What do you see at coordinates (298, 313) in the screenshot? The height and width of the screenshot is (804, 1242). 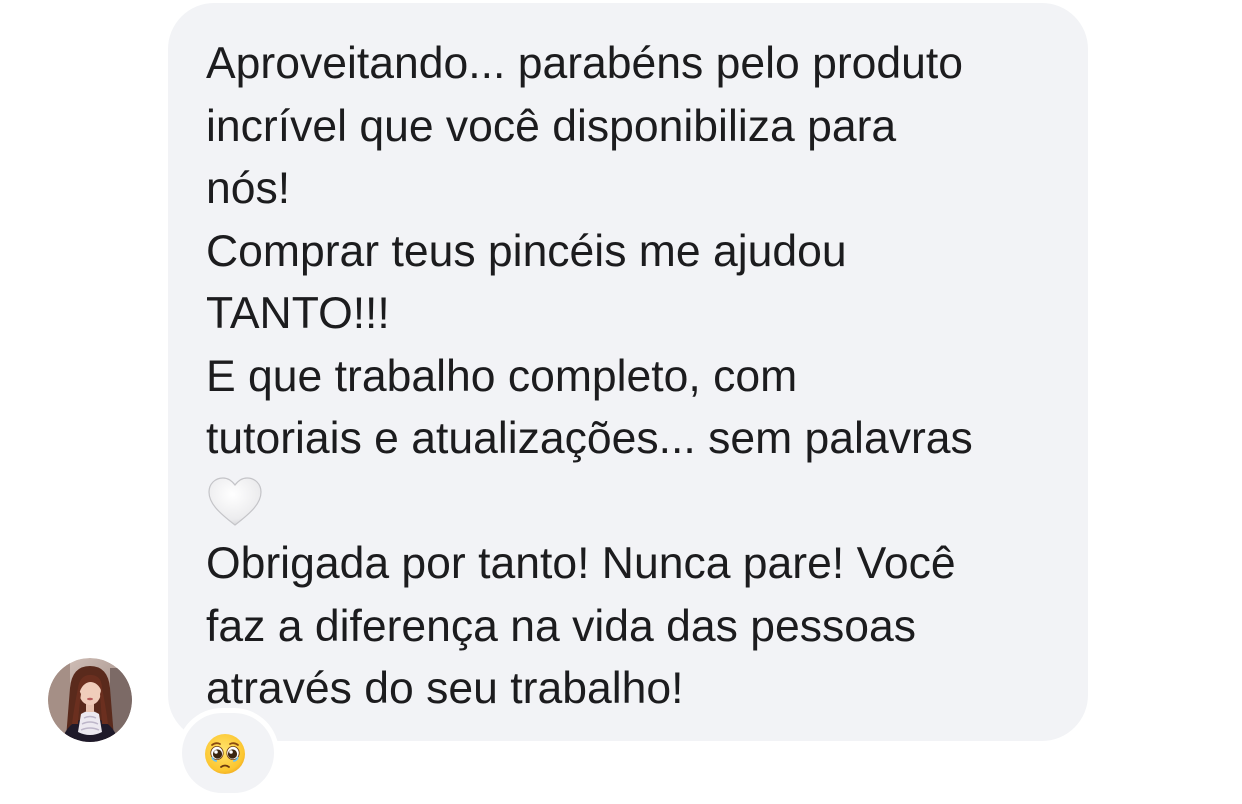 I see `message-line: TANTO!!!` at bounding box center [298, 313].